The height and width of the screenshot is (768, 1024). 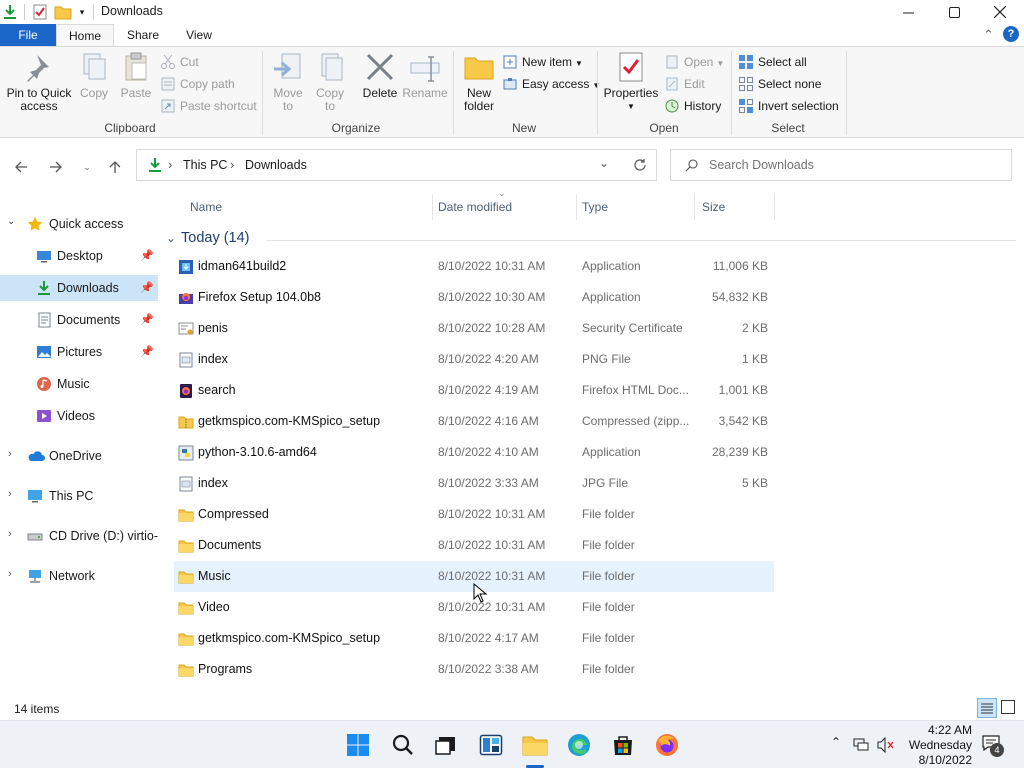 I want to click on back-arrow-icon, so click(x=21, y=167).